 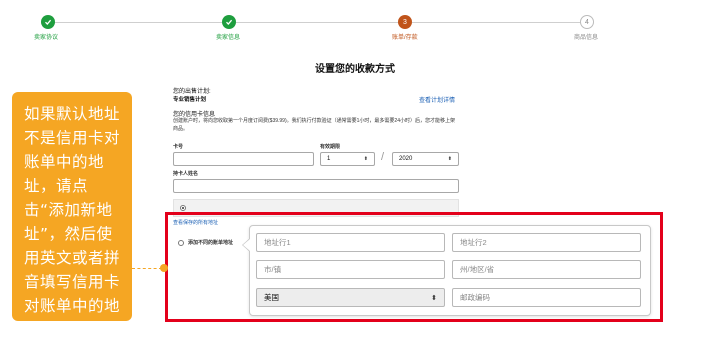 I want to click on step-2-check-icon, so click(x=229, y=22).